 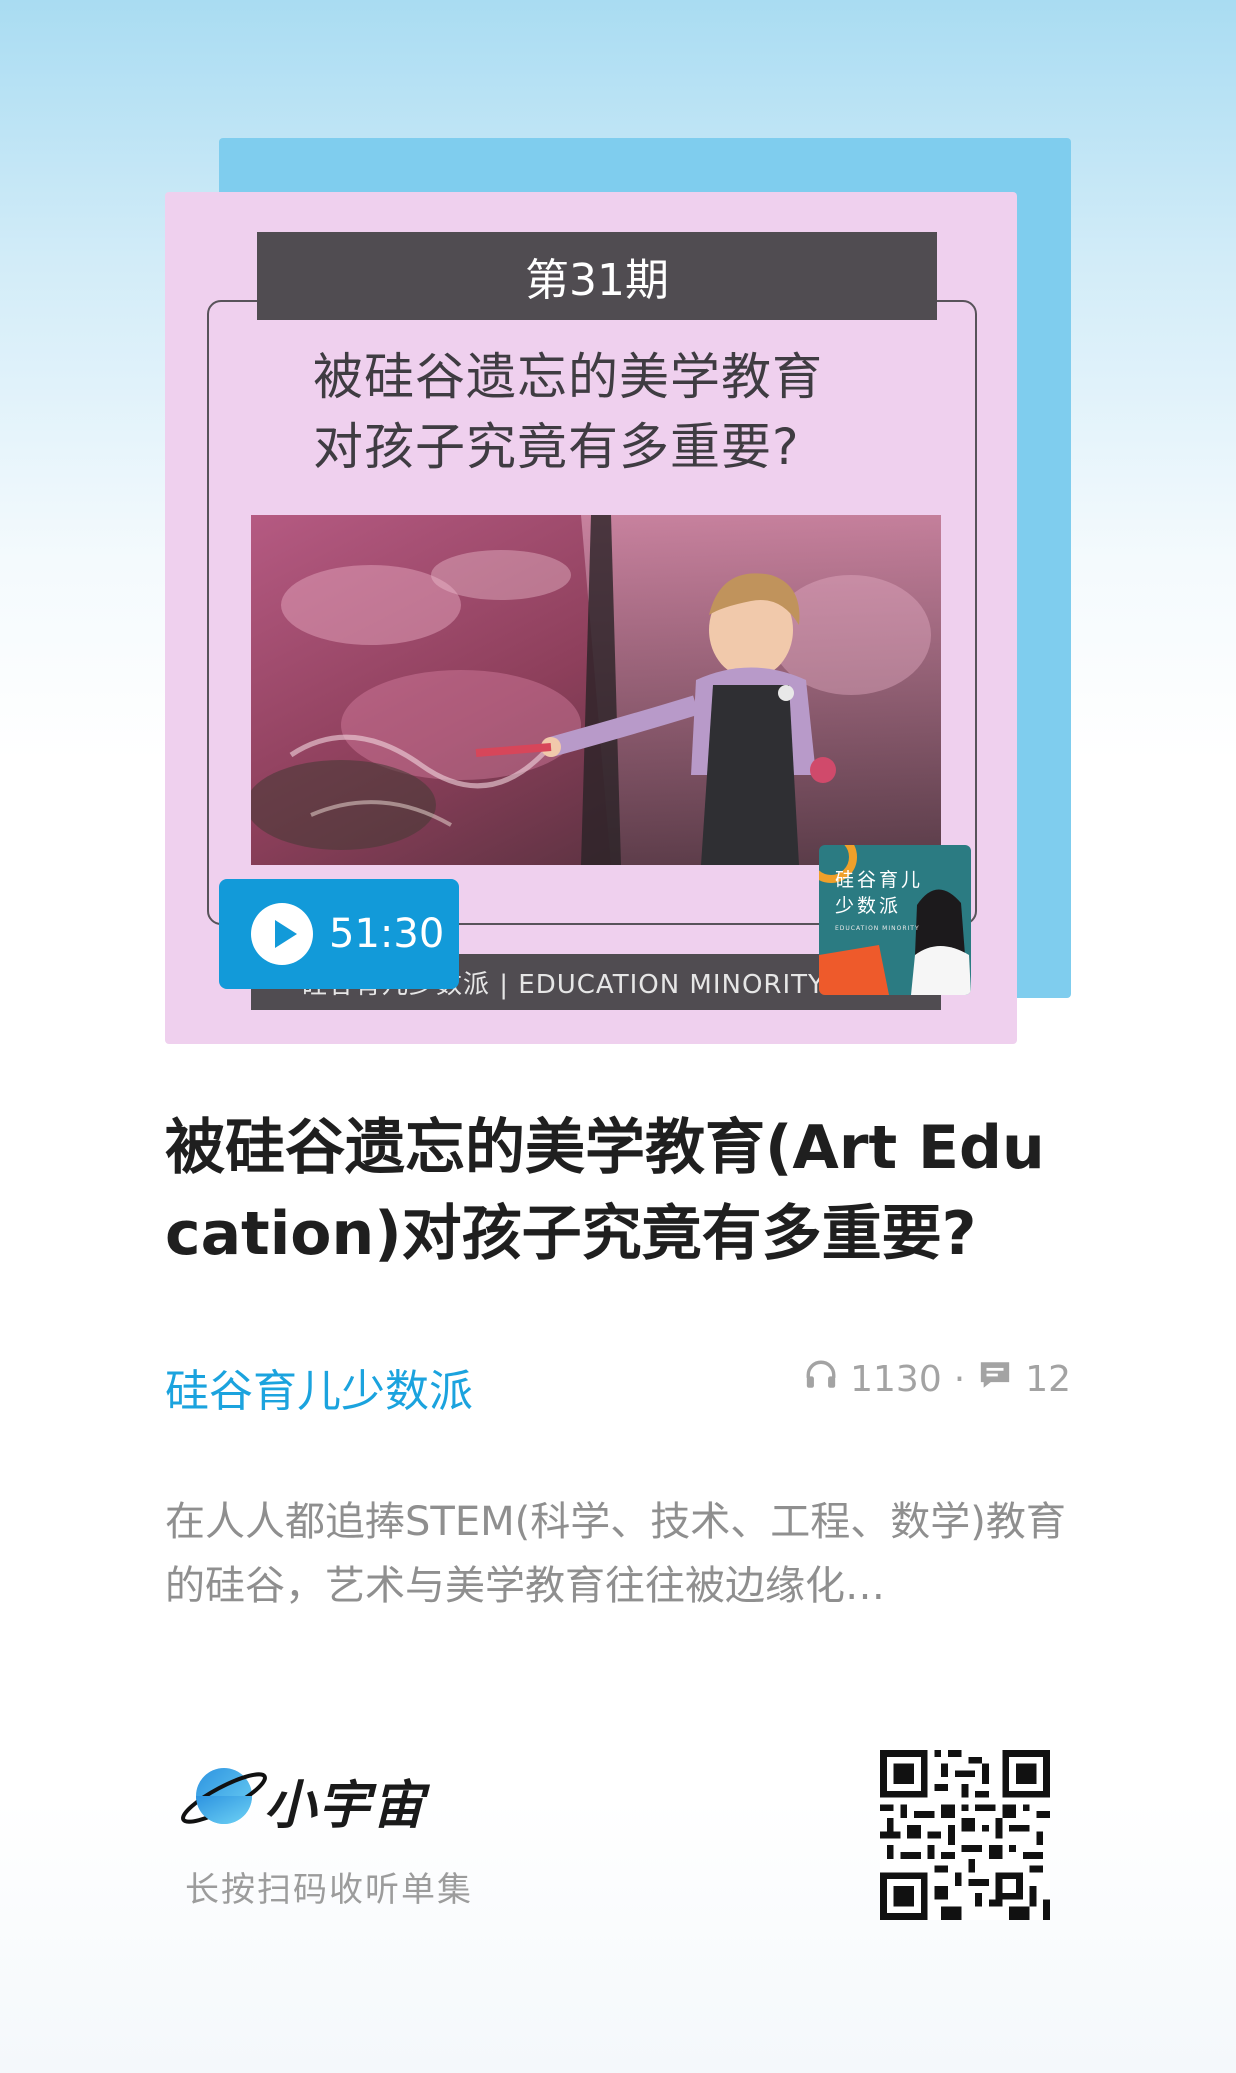 I want to click on cover-photo, so click(x=596, y=690).